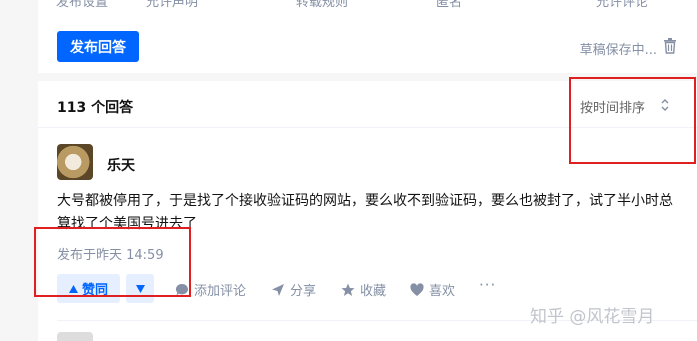 The height and width of the screenshot is (341, 697). What do you see at coordinates (82, 5) in the screenshot?
I see `cut-text: 发布设置` at bounding box center [82, 5].